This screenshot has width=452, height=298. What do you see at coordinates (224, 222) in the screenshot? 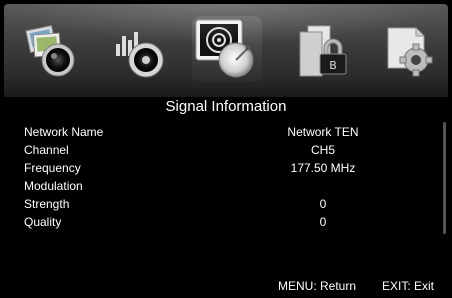
I see `info-row-quality: Quality 0` at bounding box center [224, 222].